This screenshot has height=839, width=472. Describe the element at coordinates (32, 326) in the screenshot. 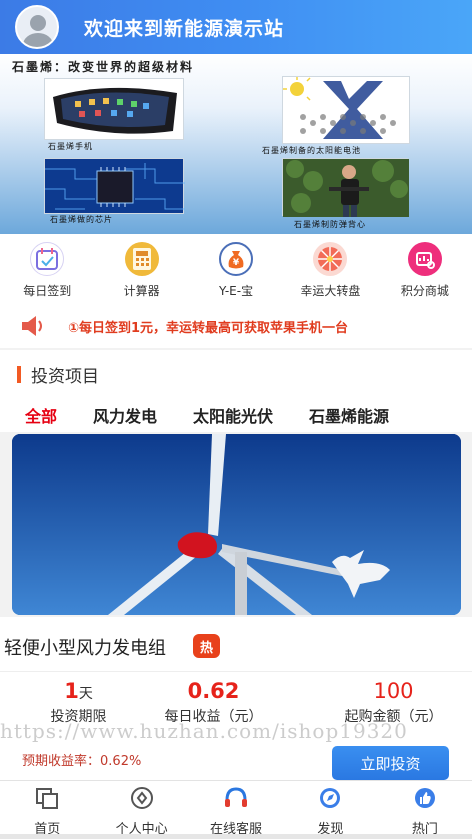

I see `speaker-icon` at that location.